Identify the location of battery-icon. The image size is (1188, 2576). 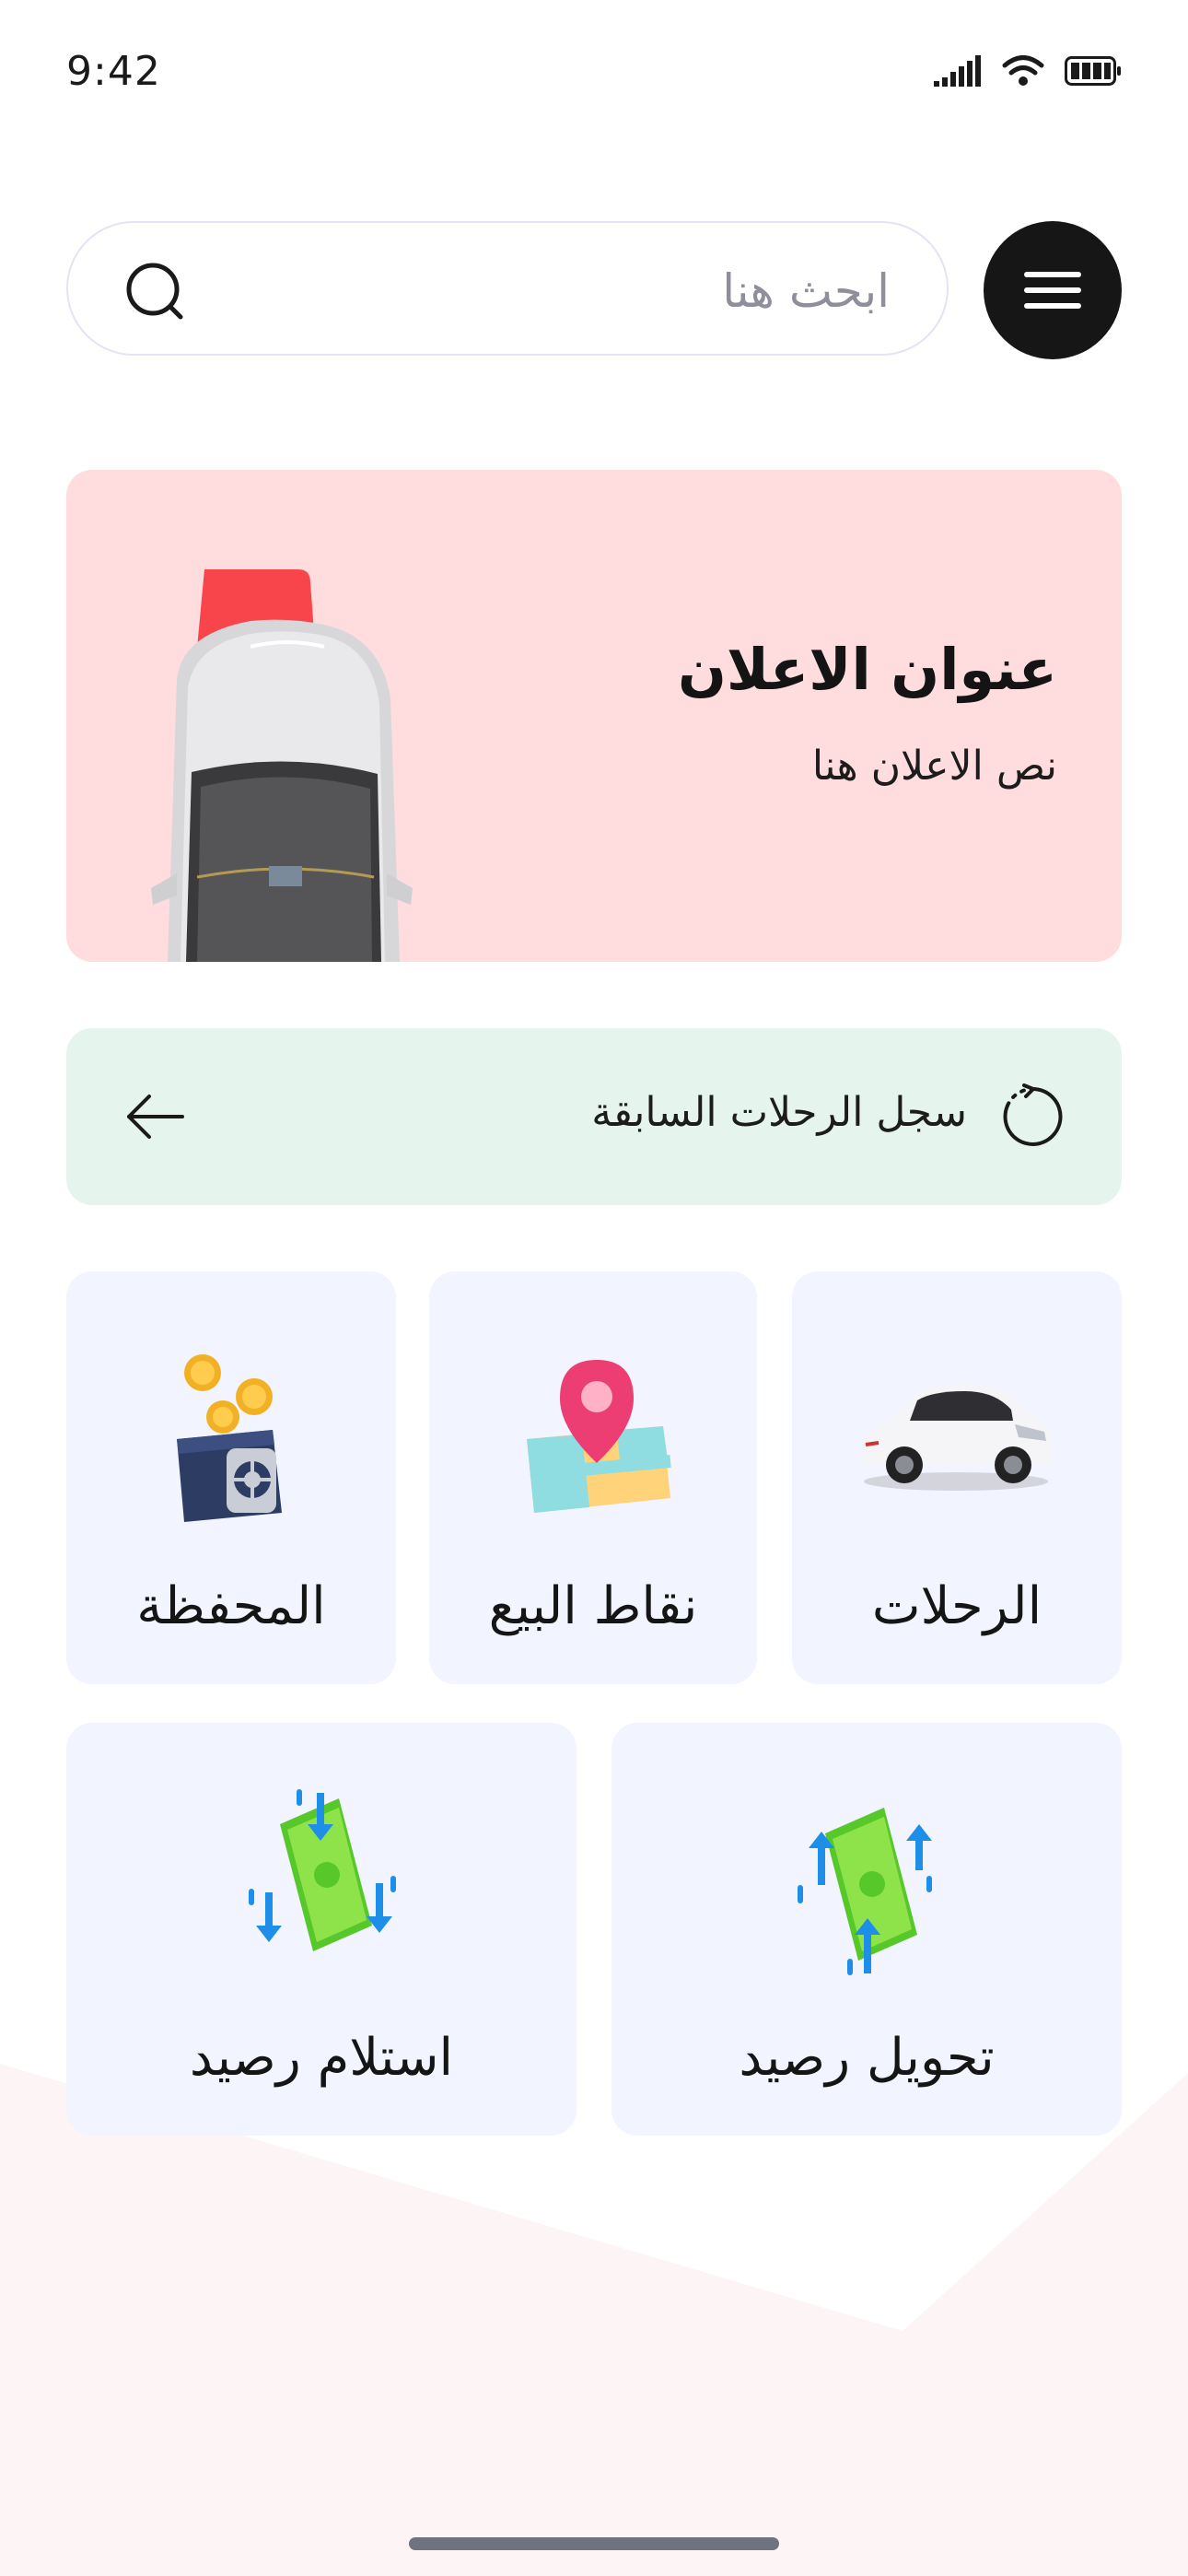
(1093, 71).